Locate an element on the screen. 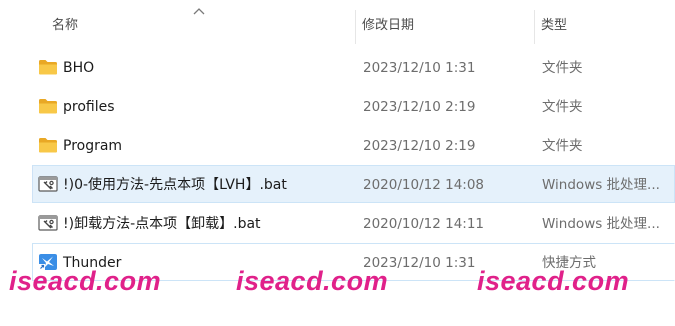 The width and height of the screenshot is (675, 326). column-header-row: 名称 修改日期 类型 is located at coordinates (337, 22).